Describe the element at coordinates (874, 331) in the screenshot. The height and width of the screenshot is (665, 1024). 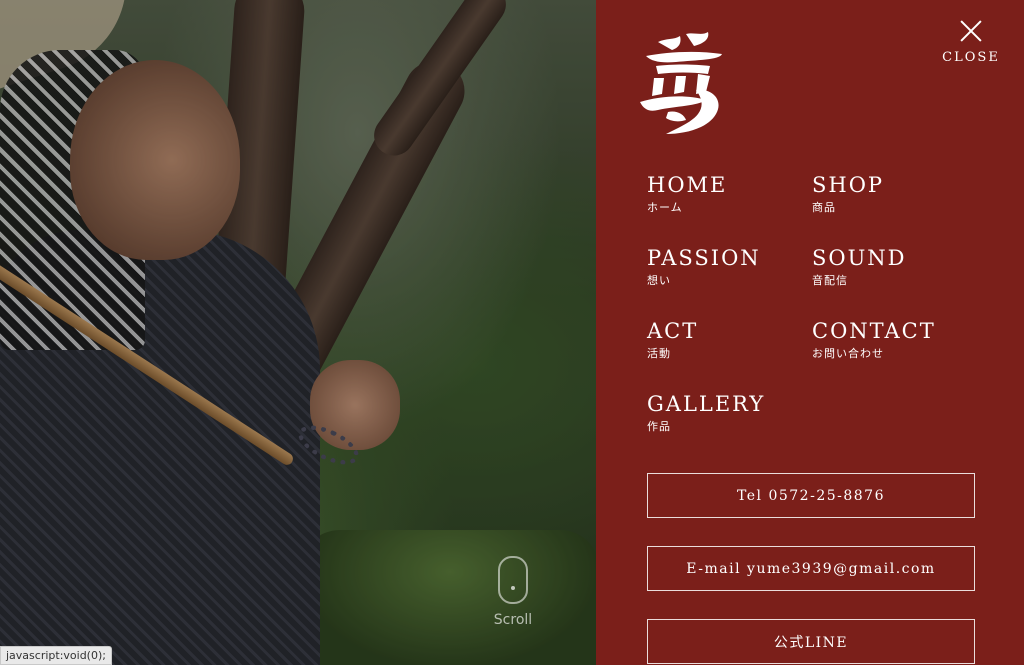
I see `nav-label: CONTACT` at that location.